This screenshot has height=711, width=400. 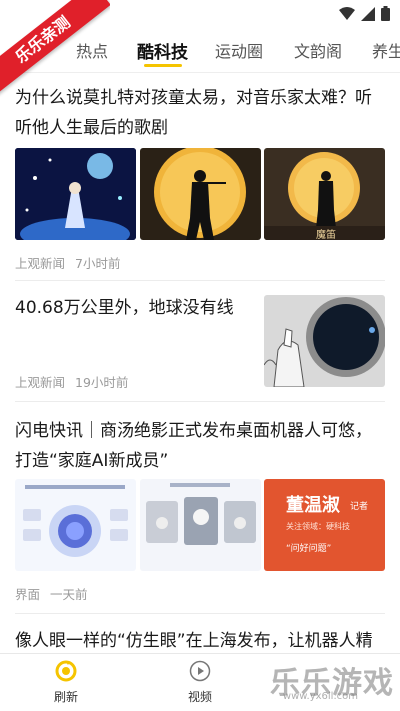 What do you see at coordinates (324, 341) in the screenshot?
I see `astronaut-helmet-image` at bounding box center [324, 341].